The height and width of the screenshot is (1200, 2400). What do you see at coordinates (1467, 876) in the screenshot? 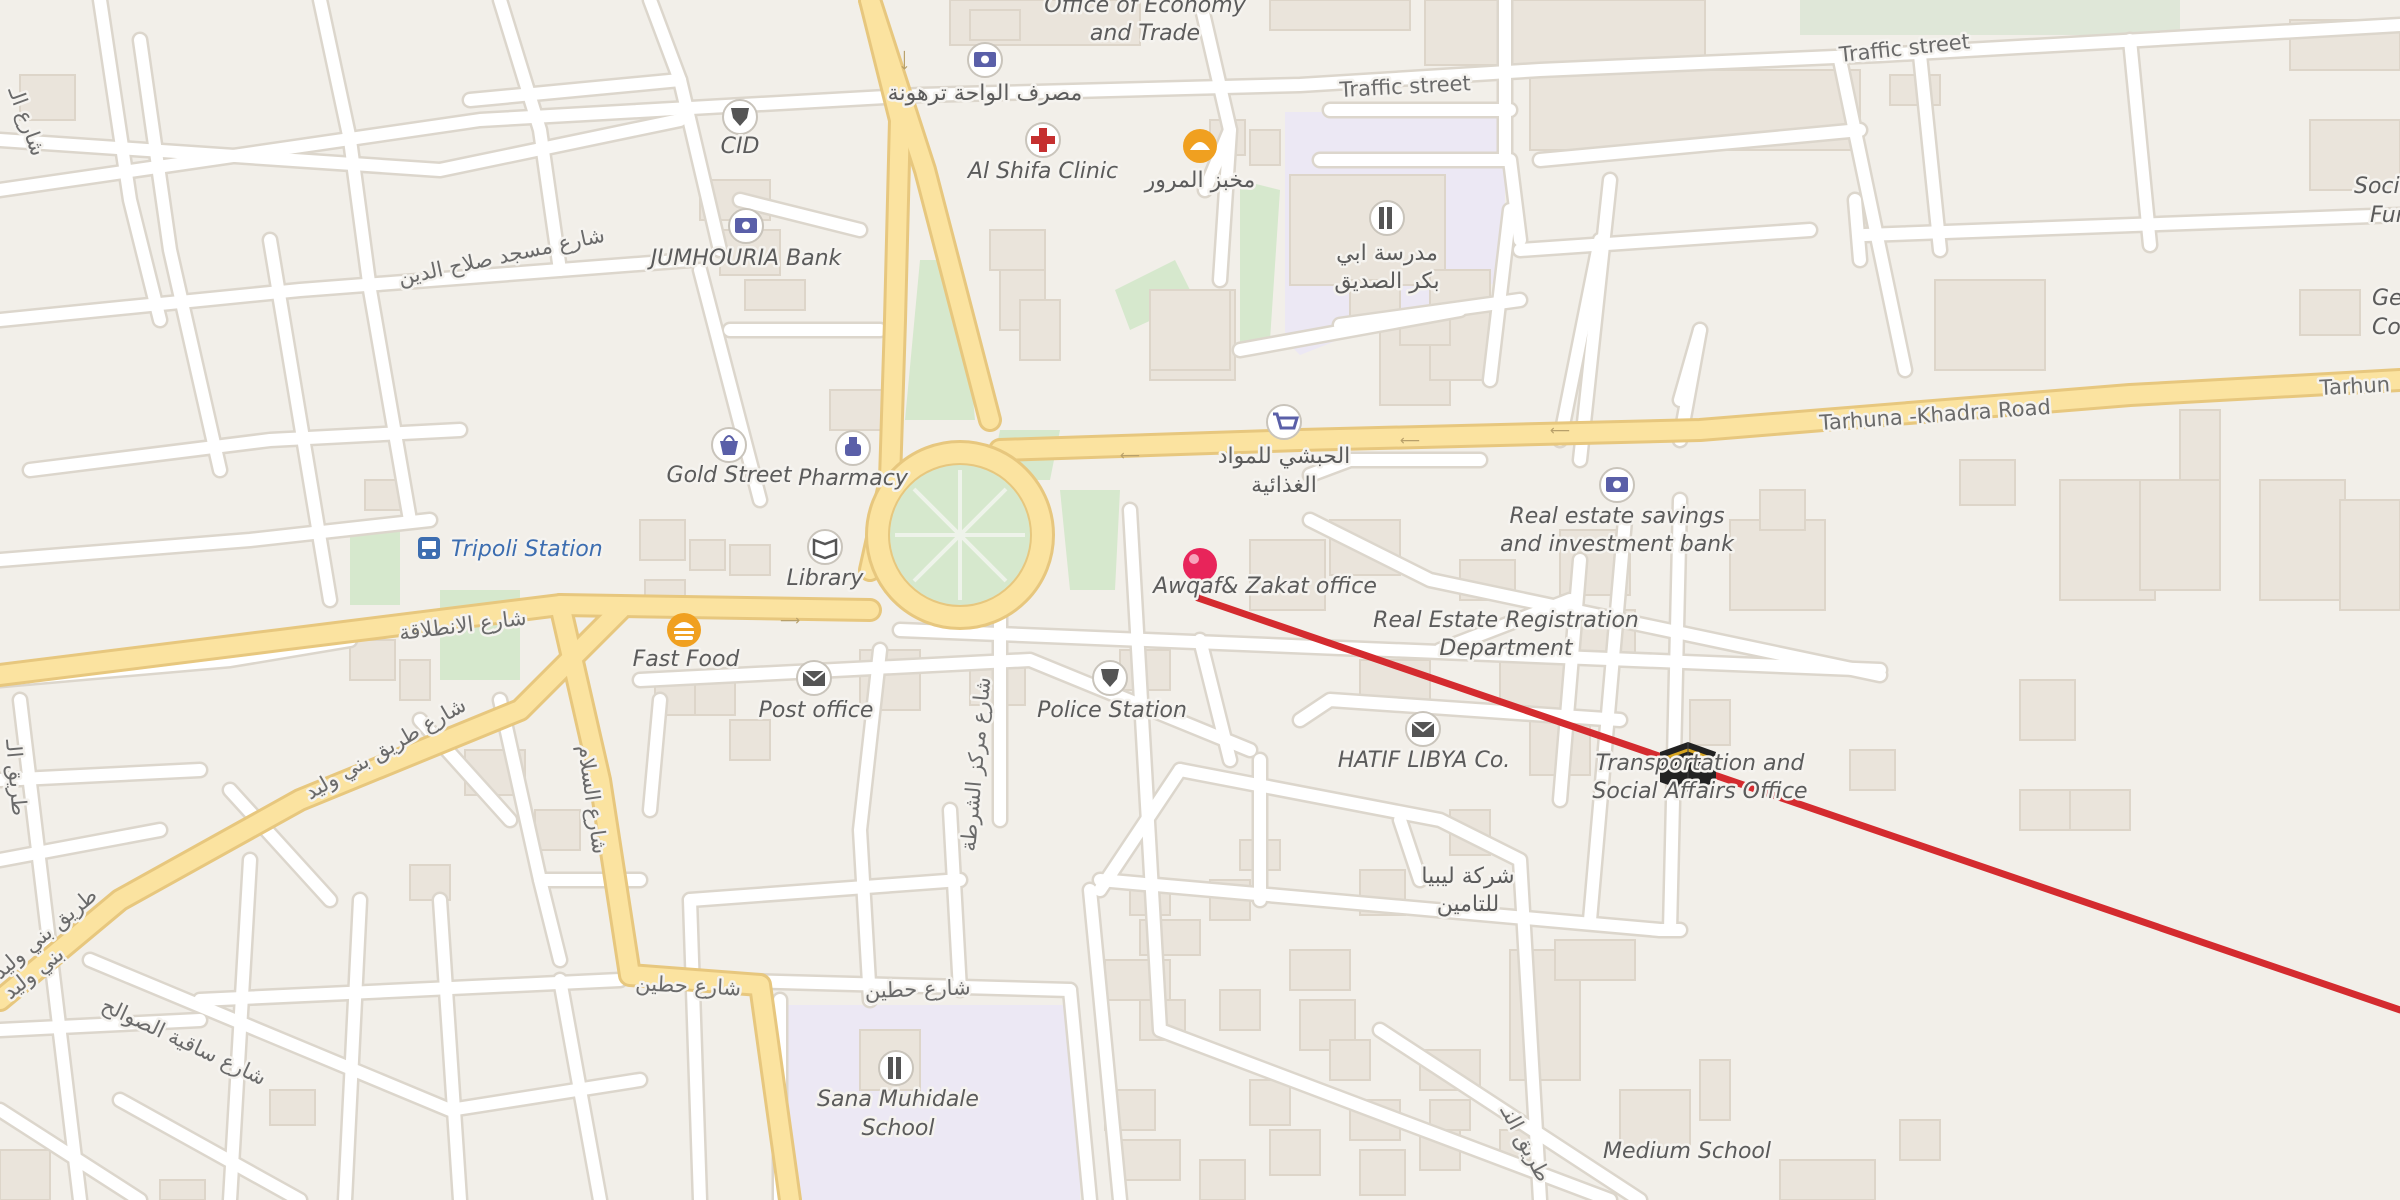
I see `poi-label: شركة ليبيا` at bounding box center [1467, 876].